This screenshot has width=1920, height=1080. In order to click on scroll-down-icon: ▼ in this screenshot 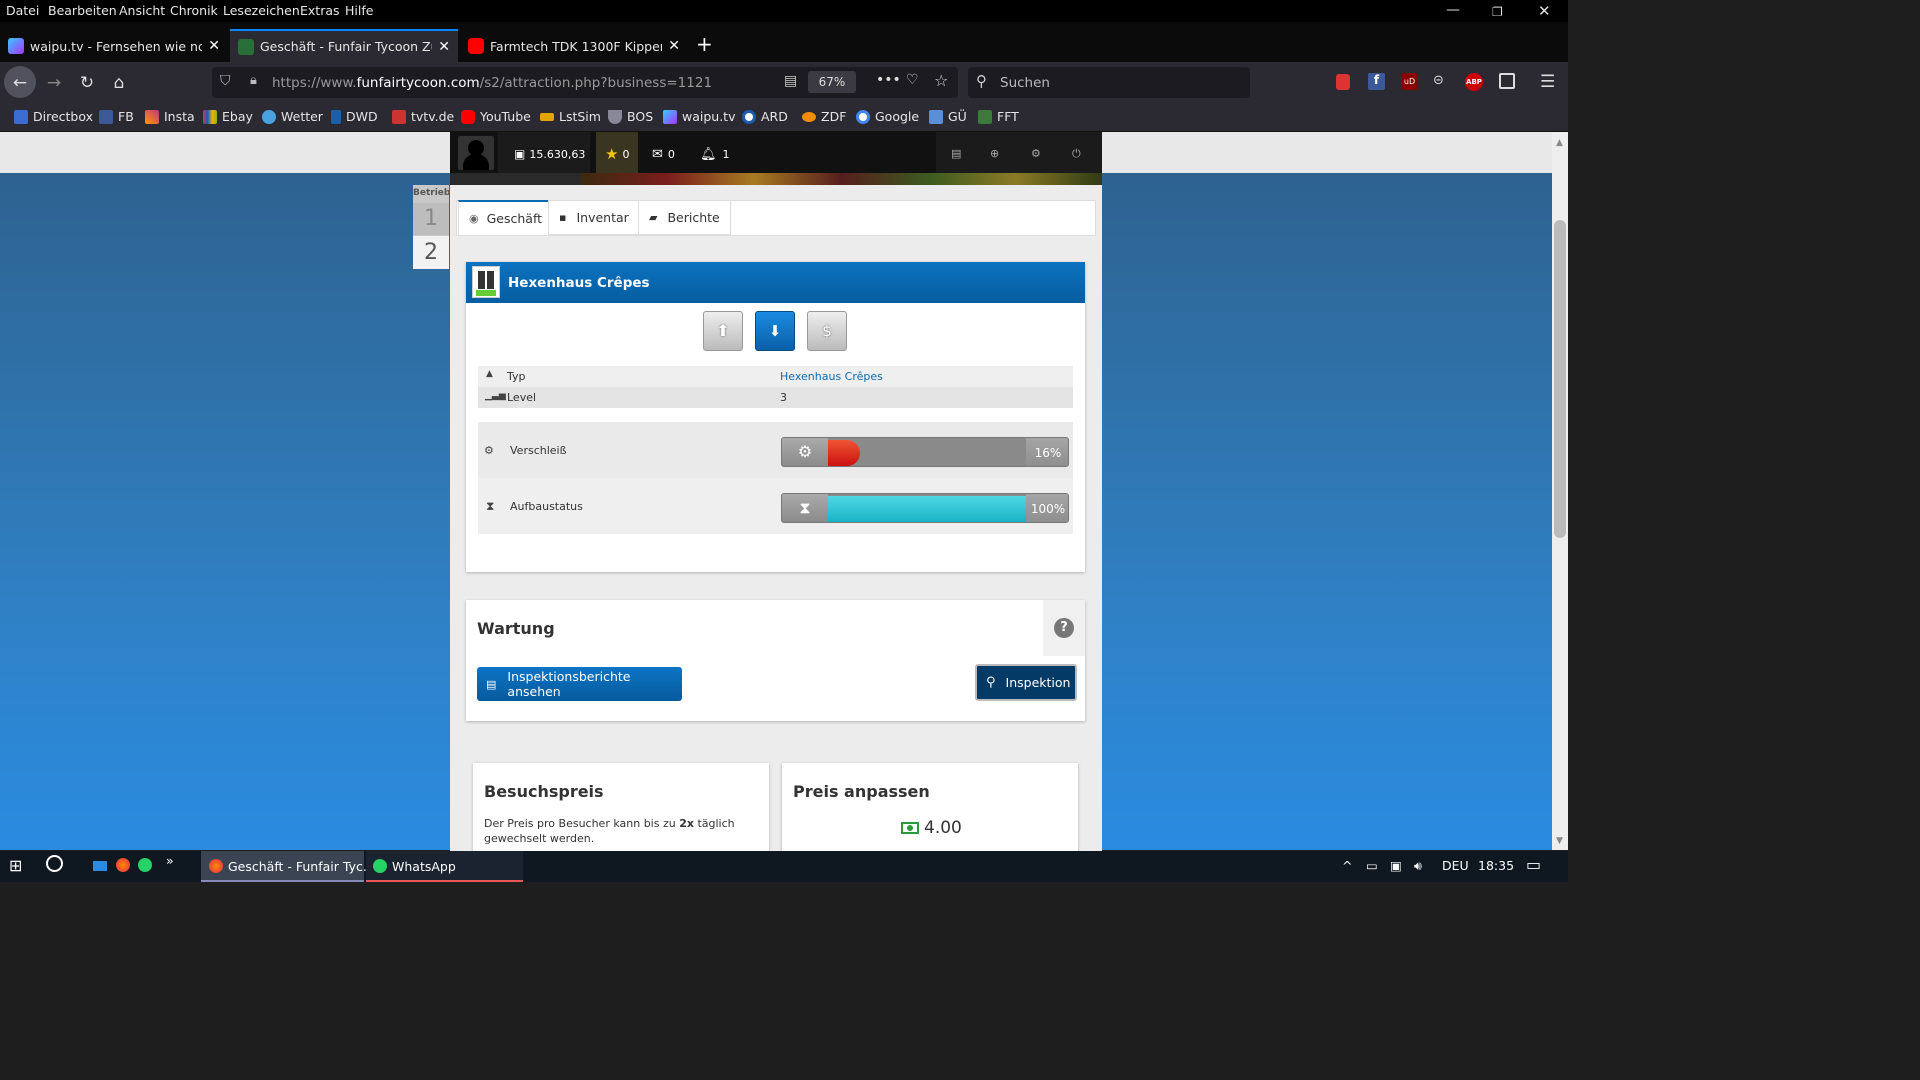, I will do `click(1559, 841)`.